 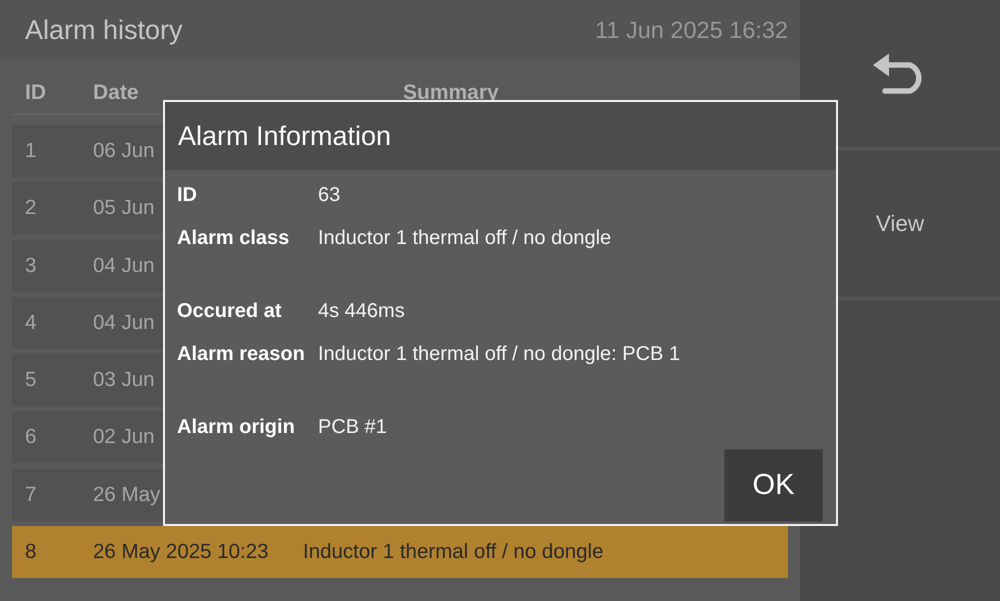 I want to click on field-label: ID, so click(x=187, y=194).